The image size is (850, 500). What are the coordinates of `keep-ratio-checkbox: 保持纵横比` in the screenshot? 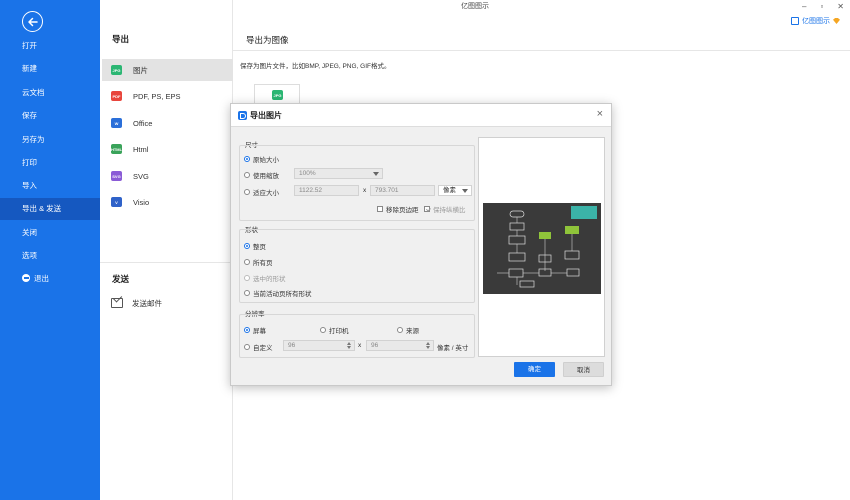 It's located at (445, 209).